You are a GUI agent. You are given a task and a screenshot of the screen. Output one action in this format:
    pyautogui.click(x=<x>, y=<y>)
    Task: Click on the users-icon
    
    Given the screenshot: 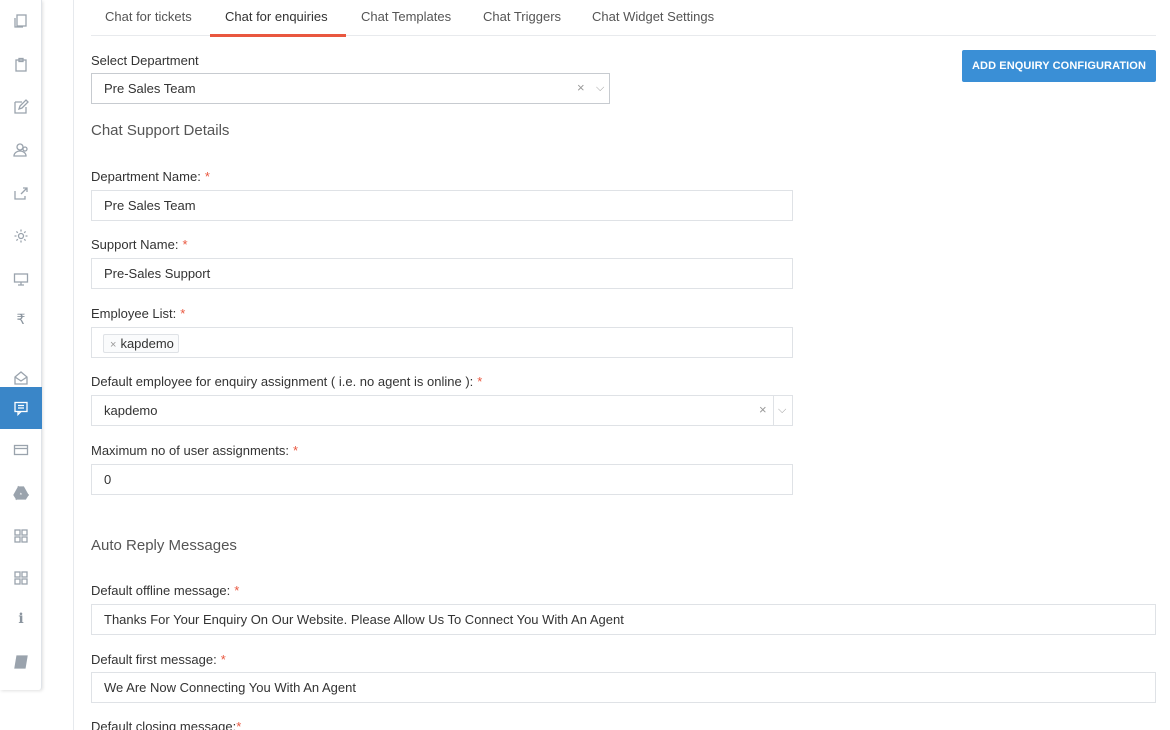 What is the action you would take?
    pyautogui.click(x=20, y=150)
    